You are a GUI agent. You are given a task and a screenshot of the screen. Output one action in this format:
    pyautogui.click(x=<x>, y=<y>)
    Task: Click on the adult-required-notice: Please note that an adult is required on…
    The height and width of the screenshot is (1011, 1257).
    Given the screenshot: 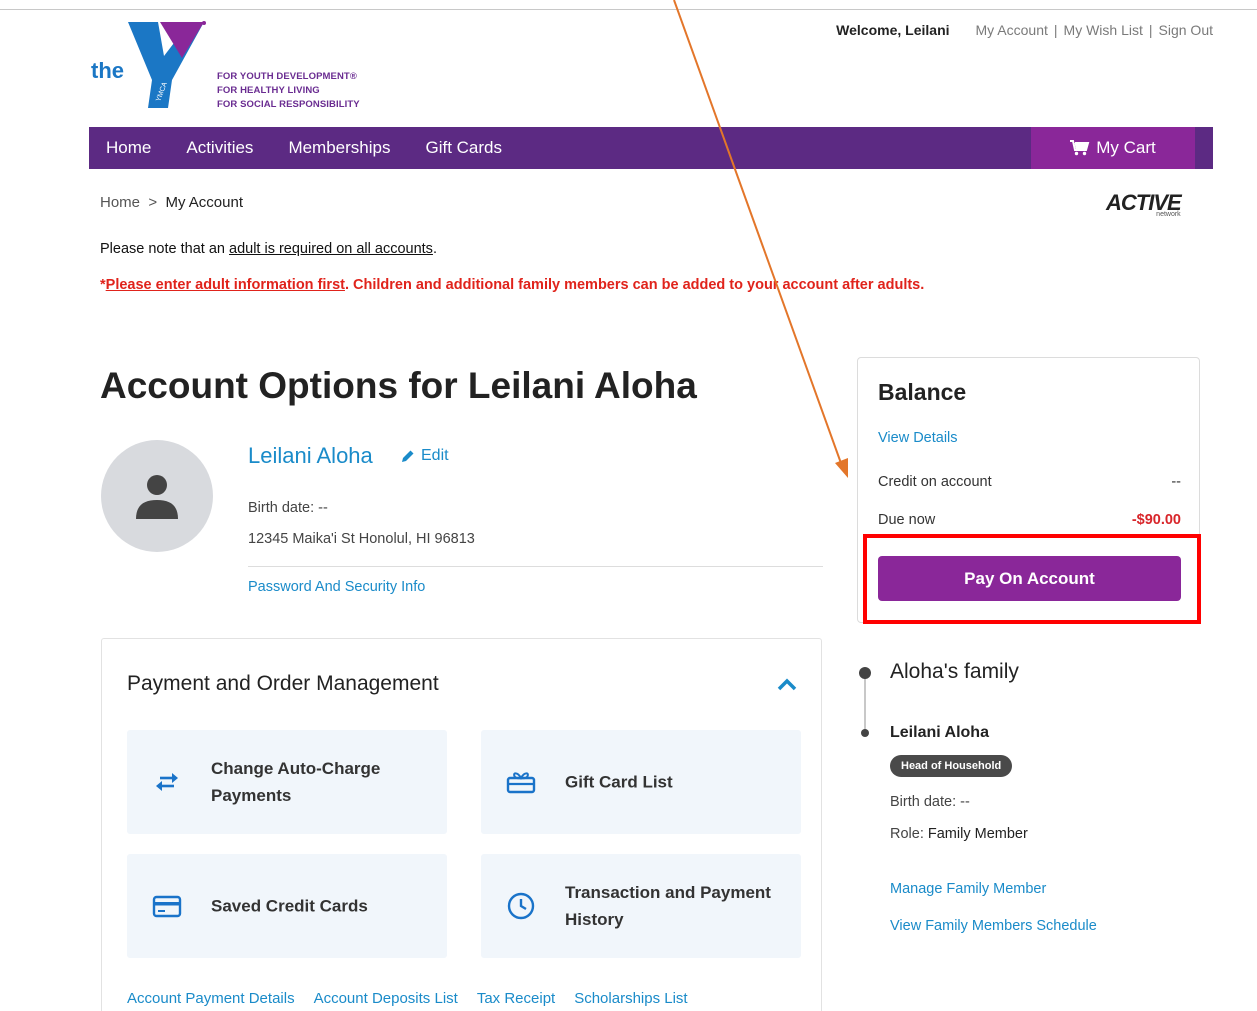 What is the action you would take?
    pyautogui.click(x=268, y=249)
    